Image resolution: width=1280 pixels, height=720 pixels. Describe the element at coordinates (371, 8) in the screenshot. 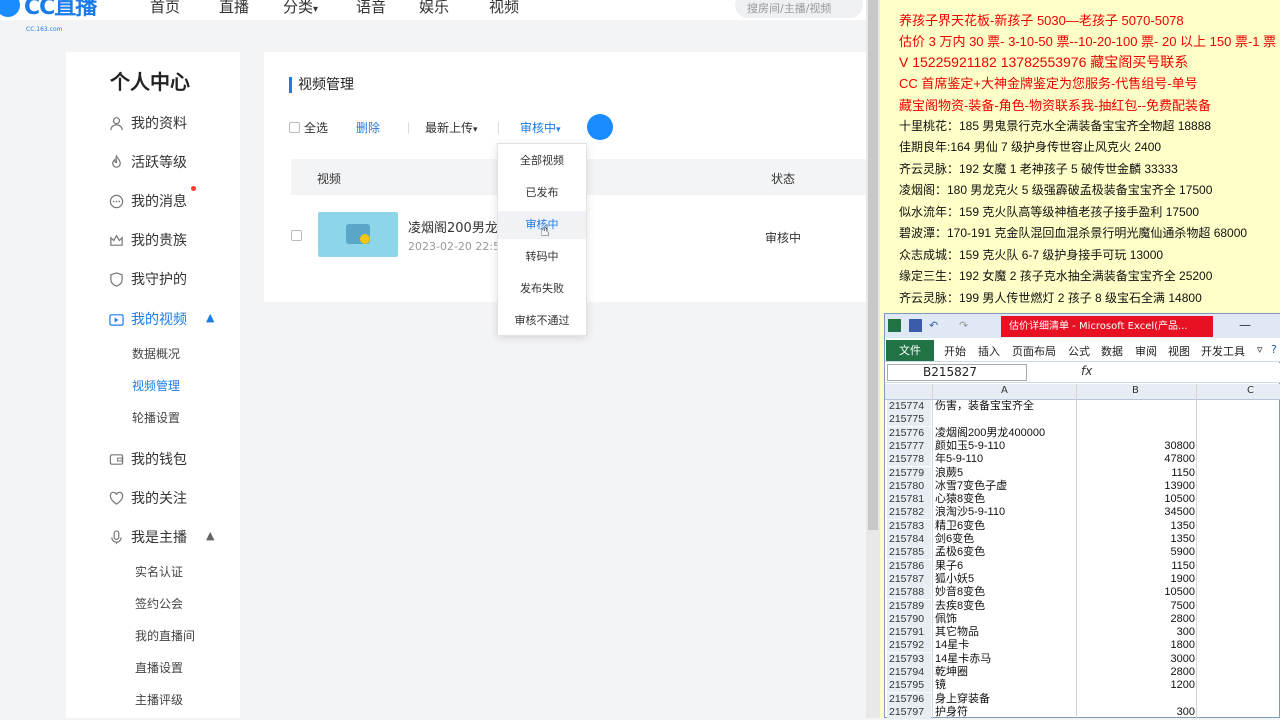

I see `nav-voice: 语音` at that location.